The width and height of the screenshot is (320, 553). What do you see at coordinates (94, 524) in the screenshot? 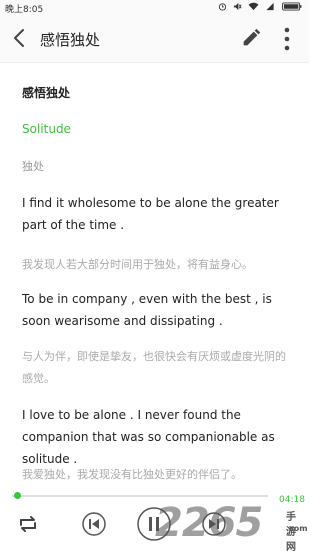
I see `previous-track-icon` at bounding box center [94, 524].